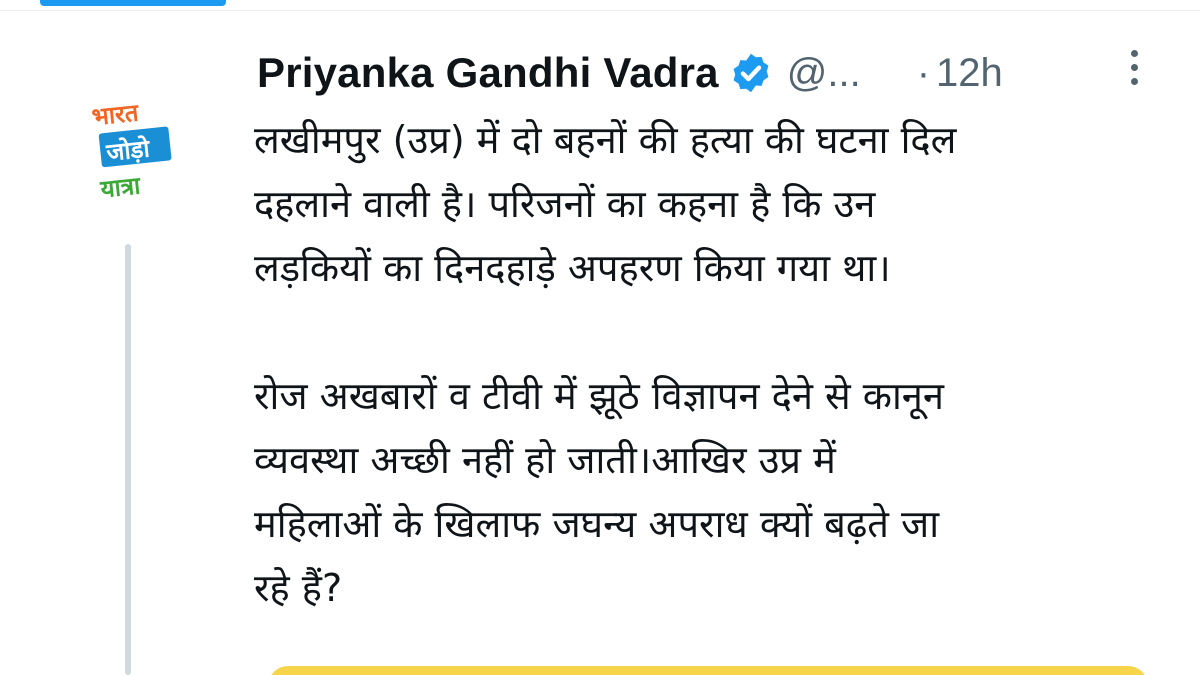 The image size is (1200, 675). What do you see at coordinates (600, 5) in the screenshot?
I see `top-divider` at bounding box center [600, 5].